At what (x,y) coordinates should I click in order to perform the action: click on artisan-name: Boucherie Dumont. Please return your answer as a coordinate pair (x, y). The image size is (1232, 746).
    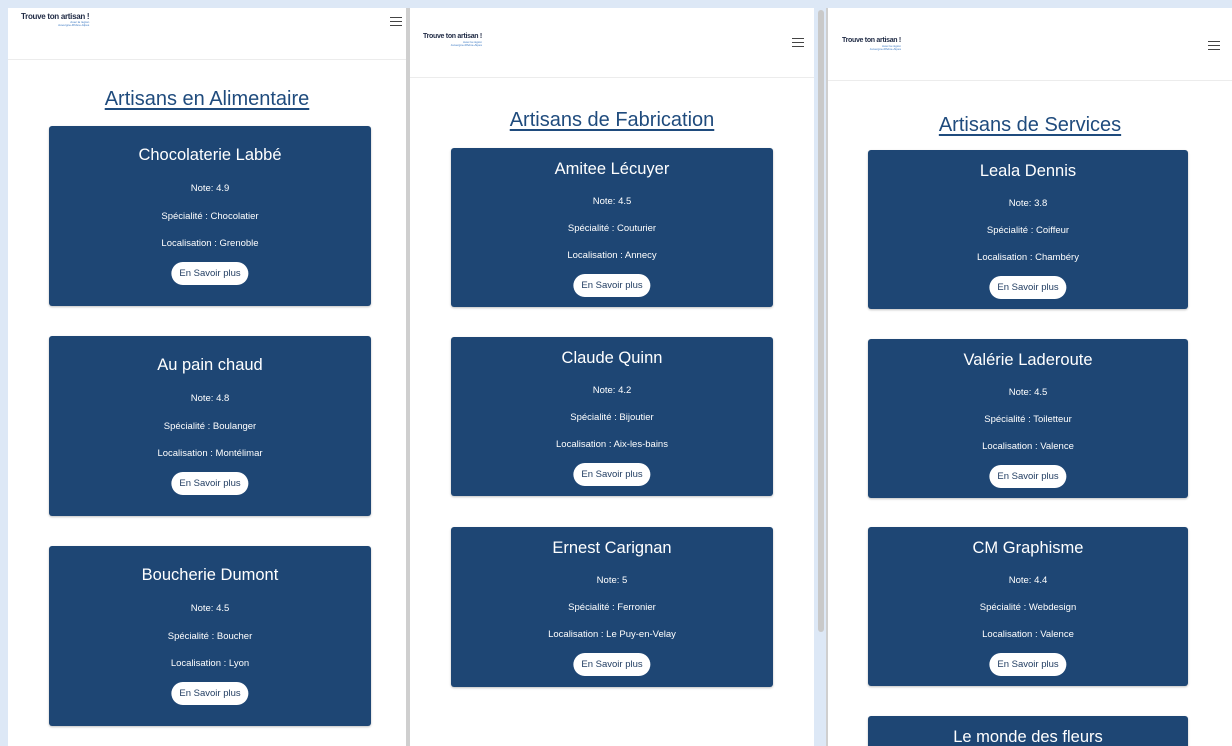
    Looking at the image, I should click on (210, 575).